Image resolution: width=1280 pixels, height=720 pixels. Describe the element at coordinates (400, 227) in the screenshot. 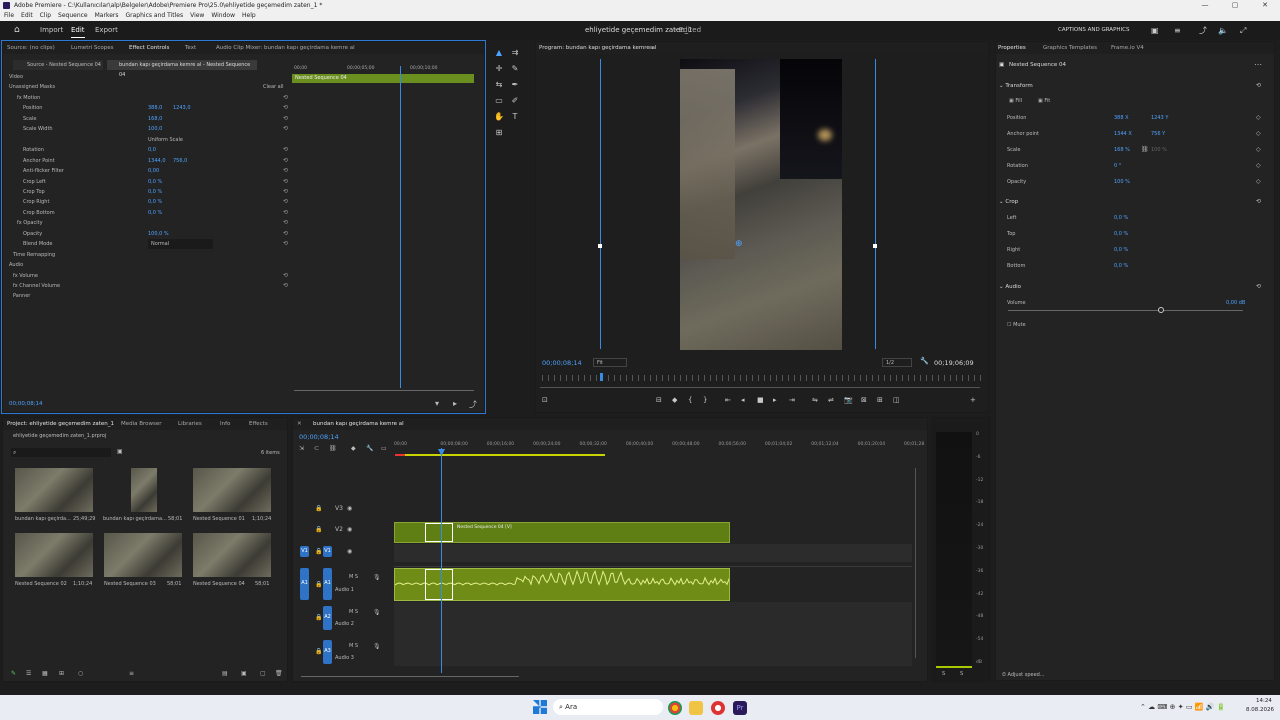

I see `ec-playhead` at that location.